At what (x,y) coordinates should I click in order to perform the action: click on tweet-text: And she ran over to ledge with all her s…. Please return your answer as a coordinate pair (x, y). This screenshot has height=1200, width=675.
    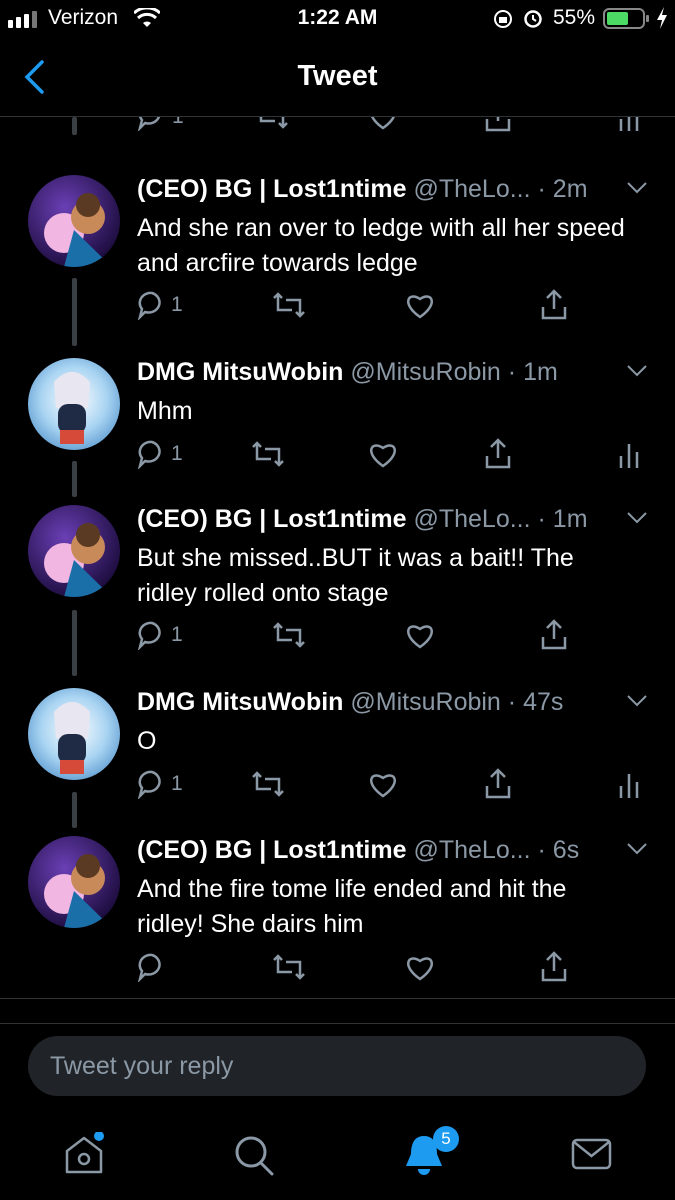
    Looking at the image, I should click on (381, 245).